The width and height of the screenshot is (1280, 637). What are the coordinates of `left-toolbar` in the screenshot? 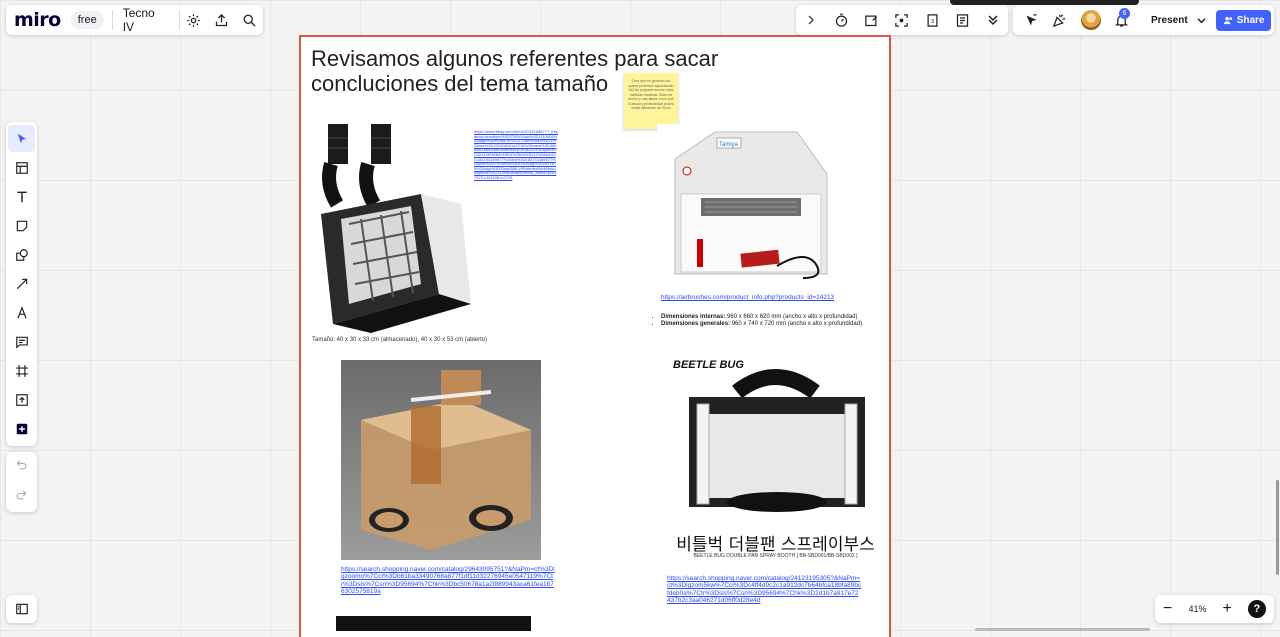 It's located at (21, 284).